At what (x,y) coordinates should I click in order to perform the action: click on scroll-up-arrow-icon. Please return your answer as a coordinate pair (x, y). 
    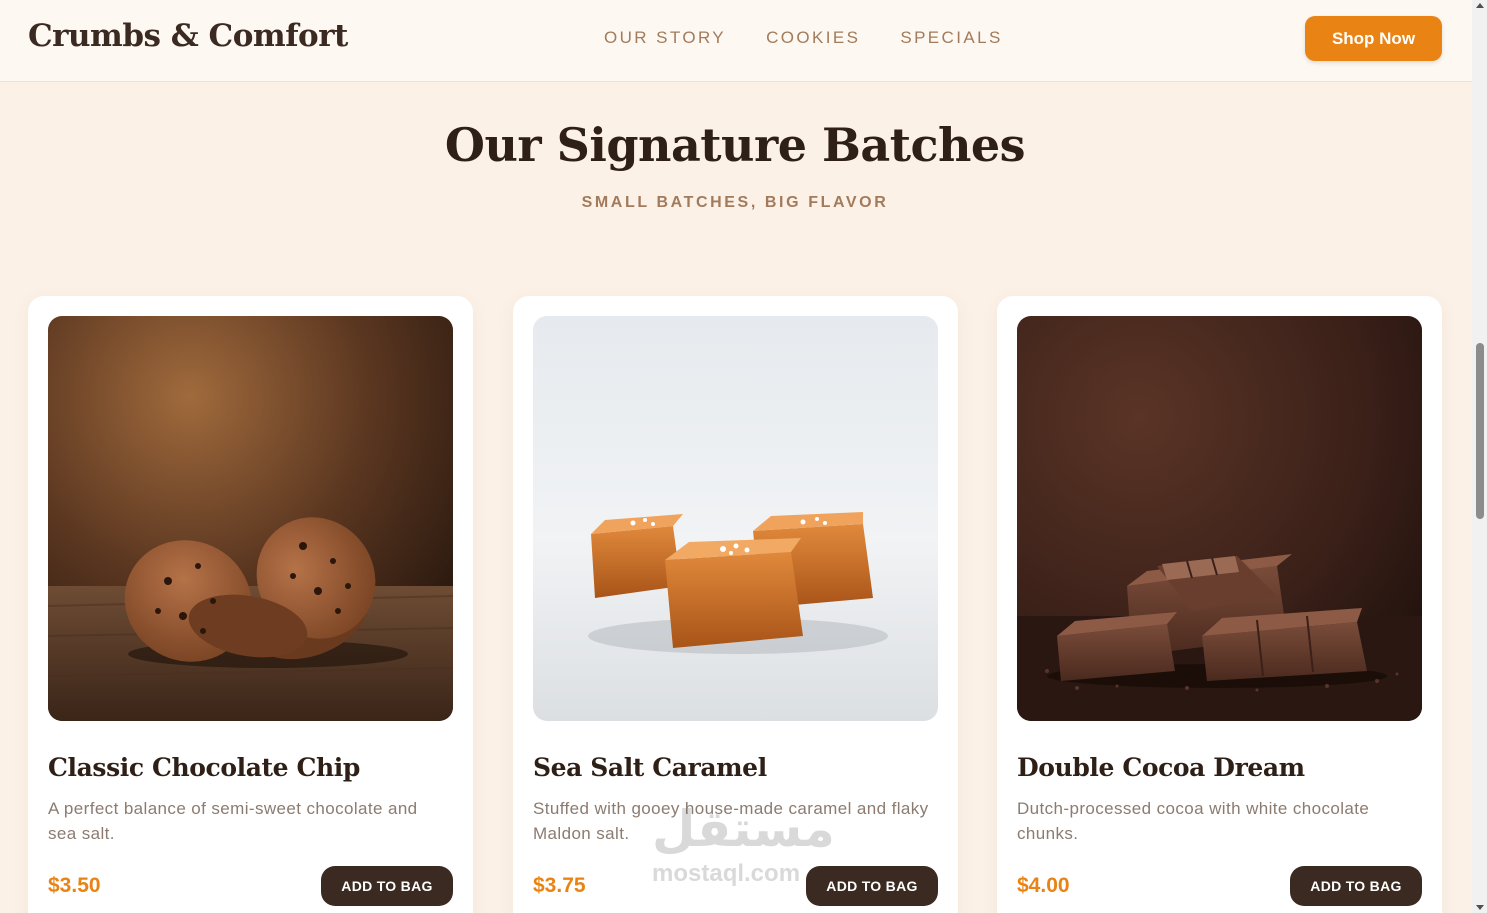
    Looking at the image, I should click on (1480, 5).